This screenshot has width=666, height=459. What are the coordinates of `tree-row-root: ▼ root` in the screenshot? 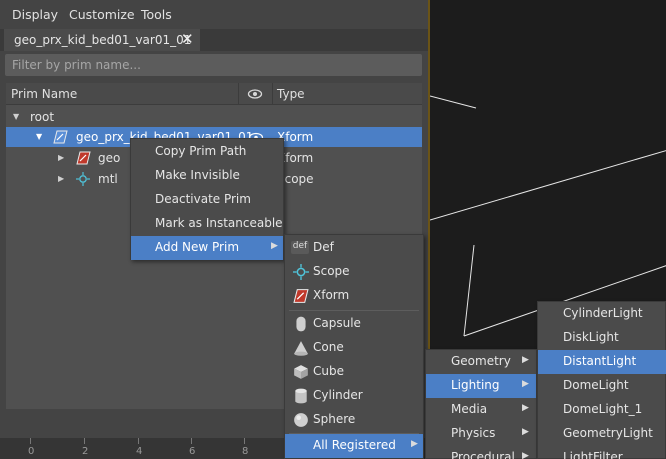 It's located at (214, 117).